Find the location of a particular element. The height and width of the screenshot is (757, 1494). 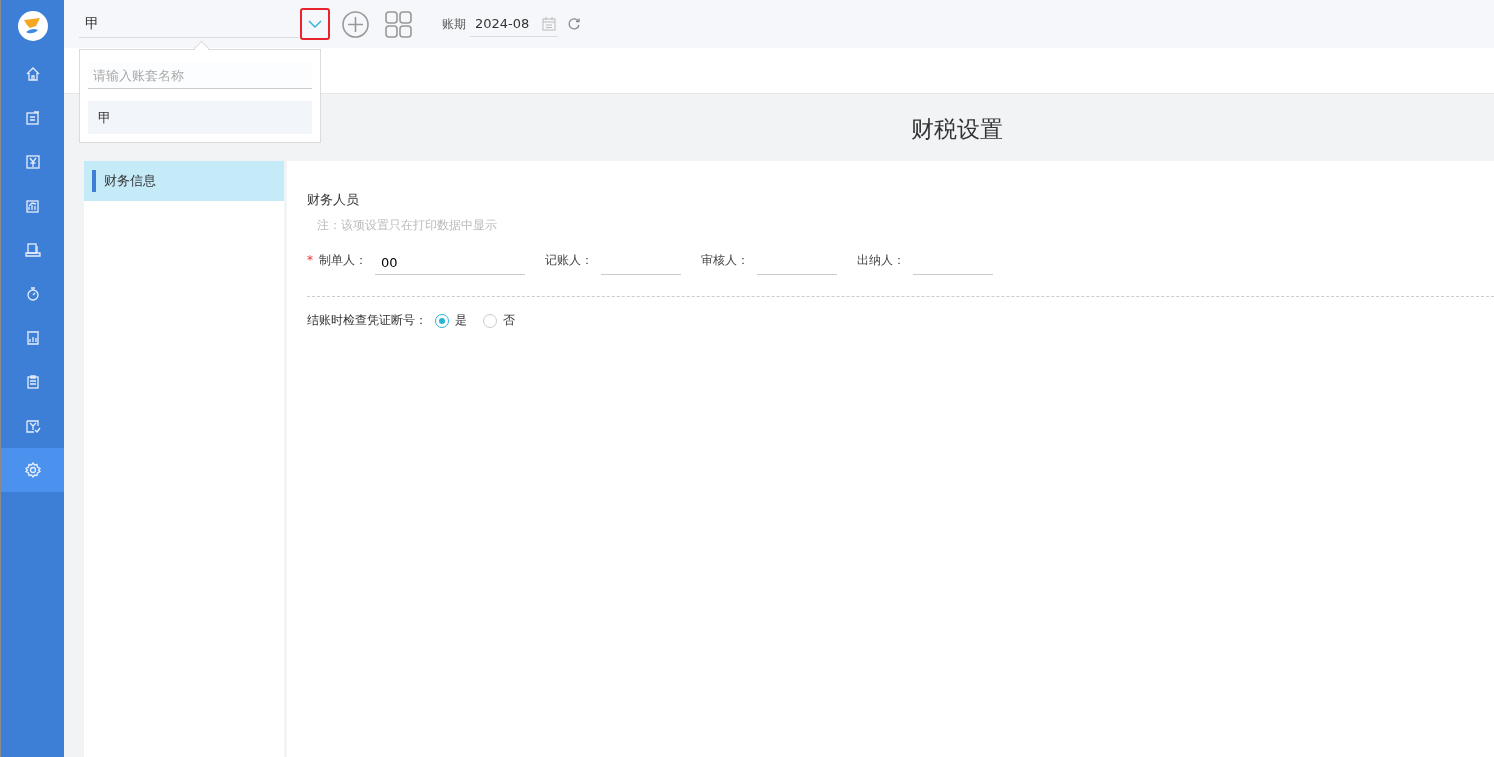

desk-icon is located at coordinates (32, 250).